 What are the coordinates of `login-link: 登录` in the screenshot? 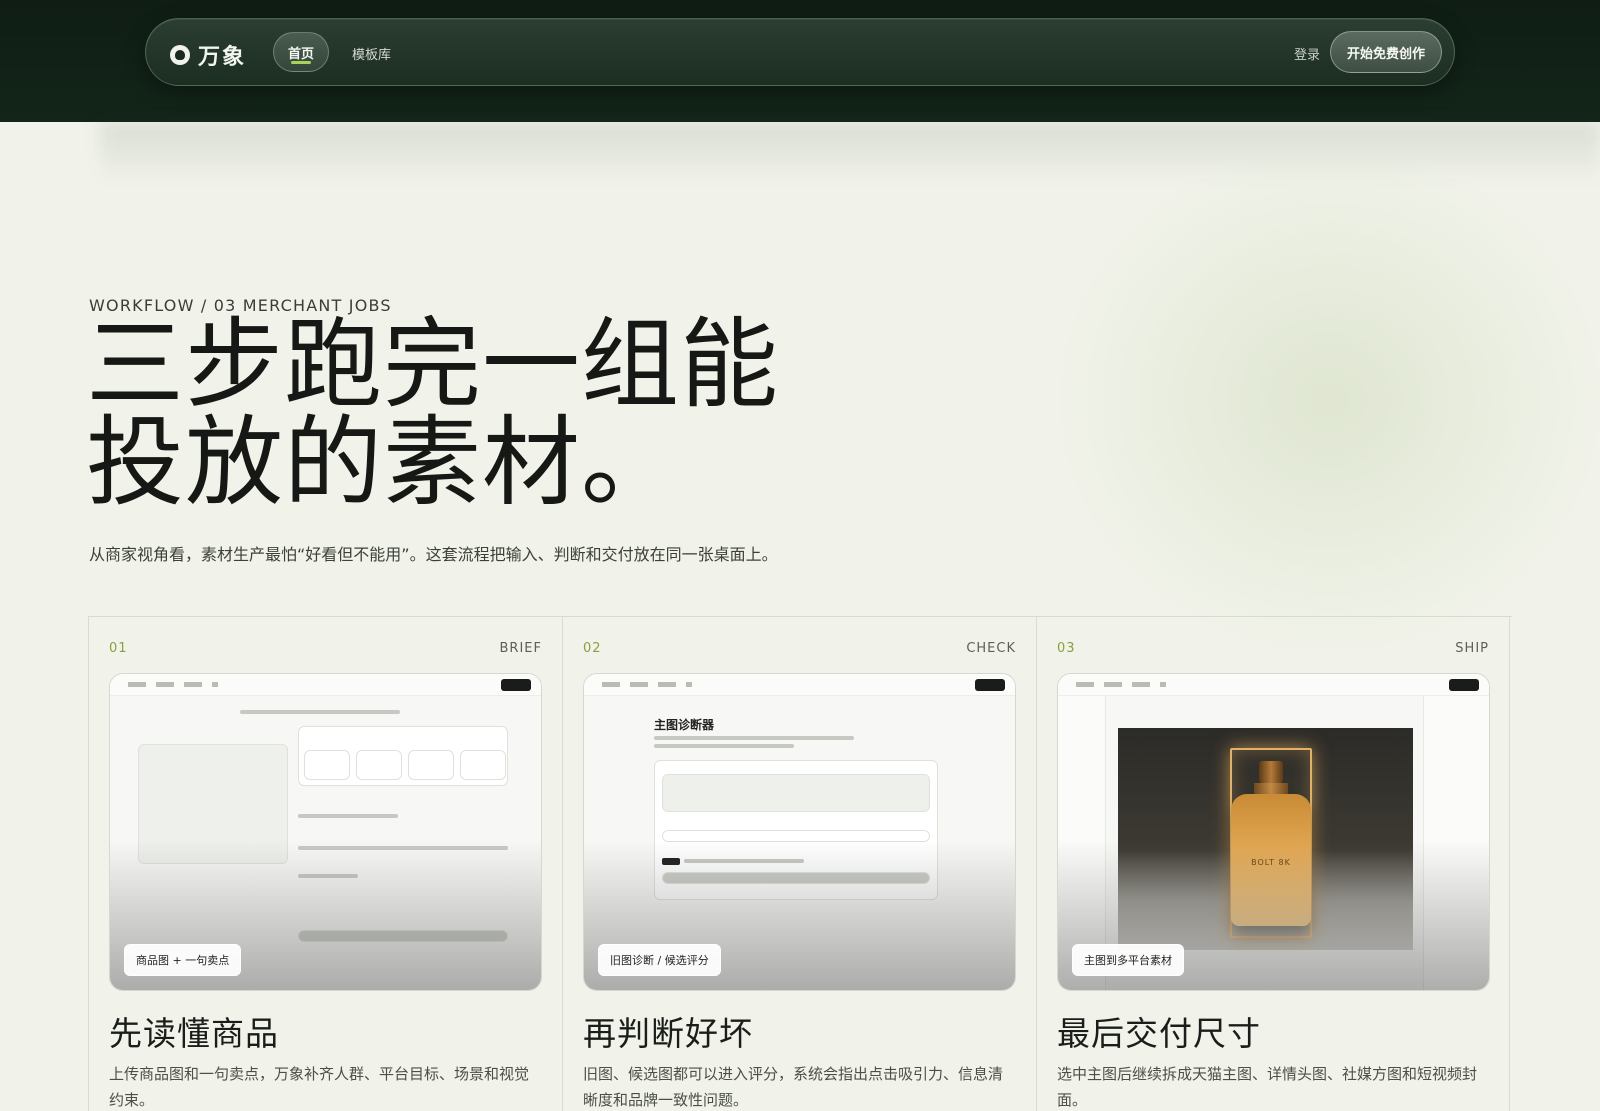 It's located at (1307, 53).